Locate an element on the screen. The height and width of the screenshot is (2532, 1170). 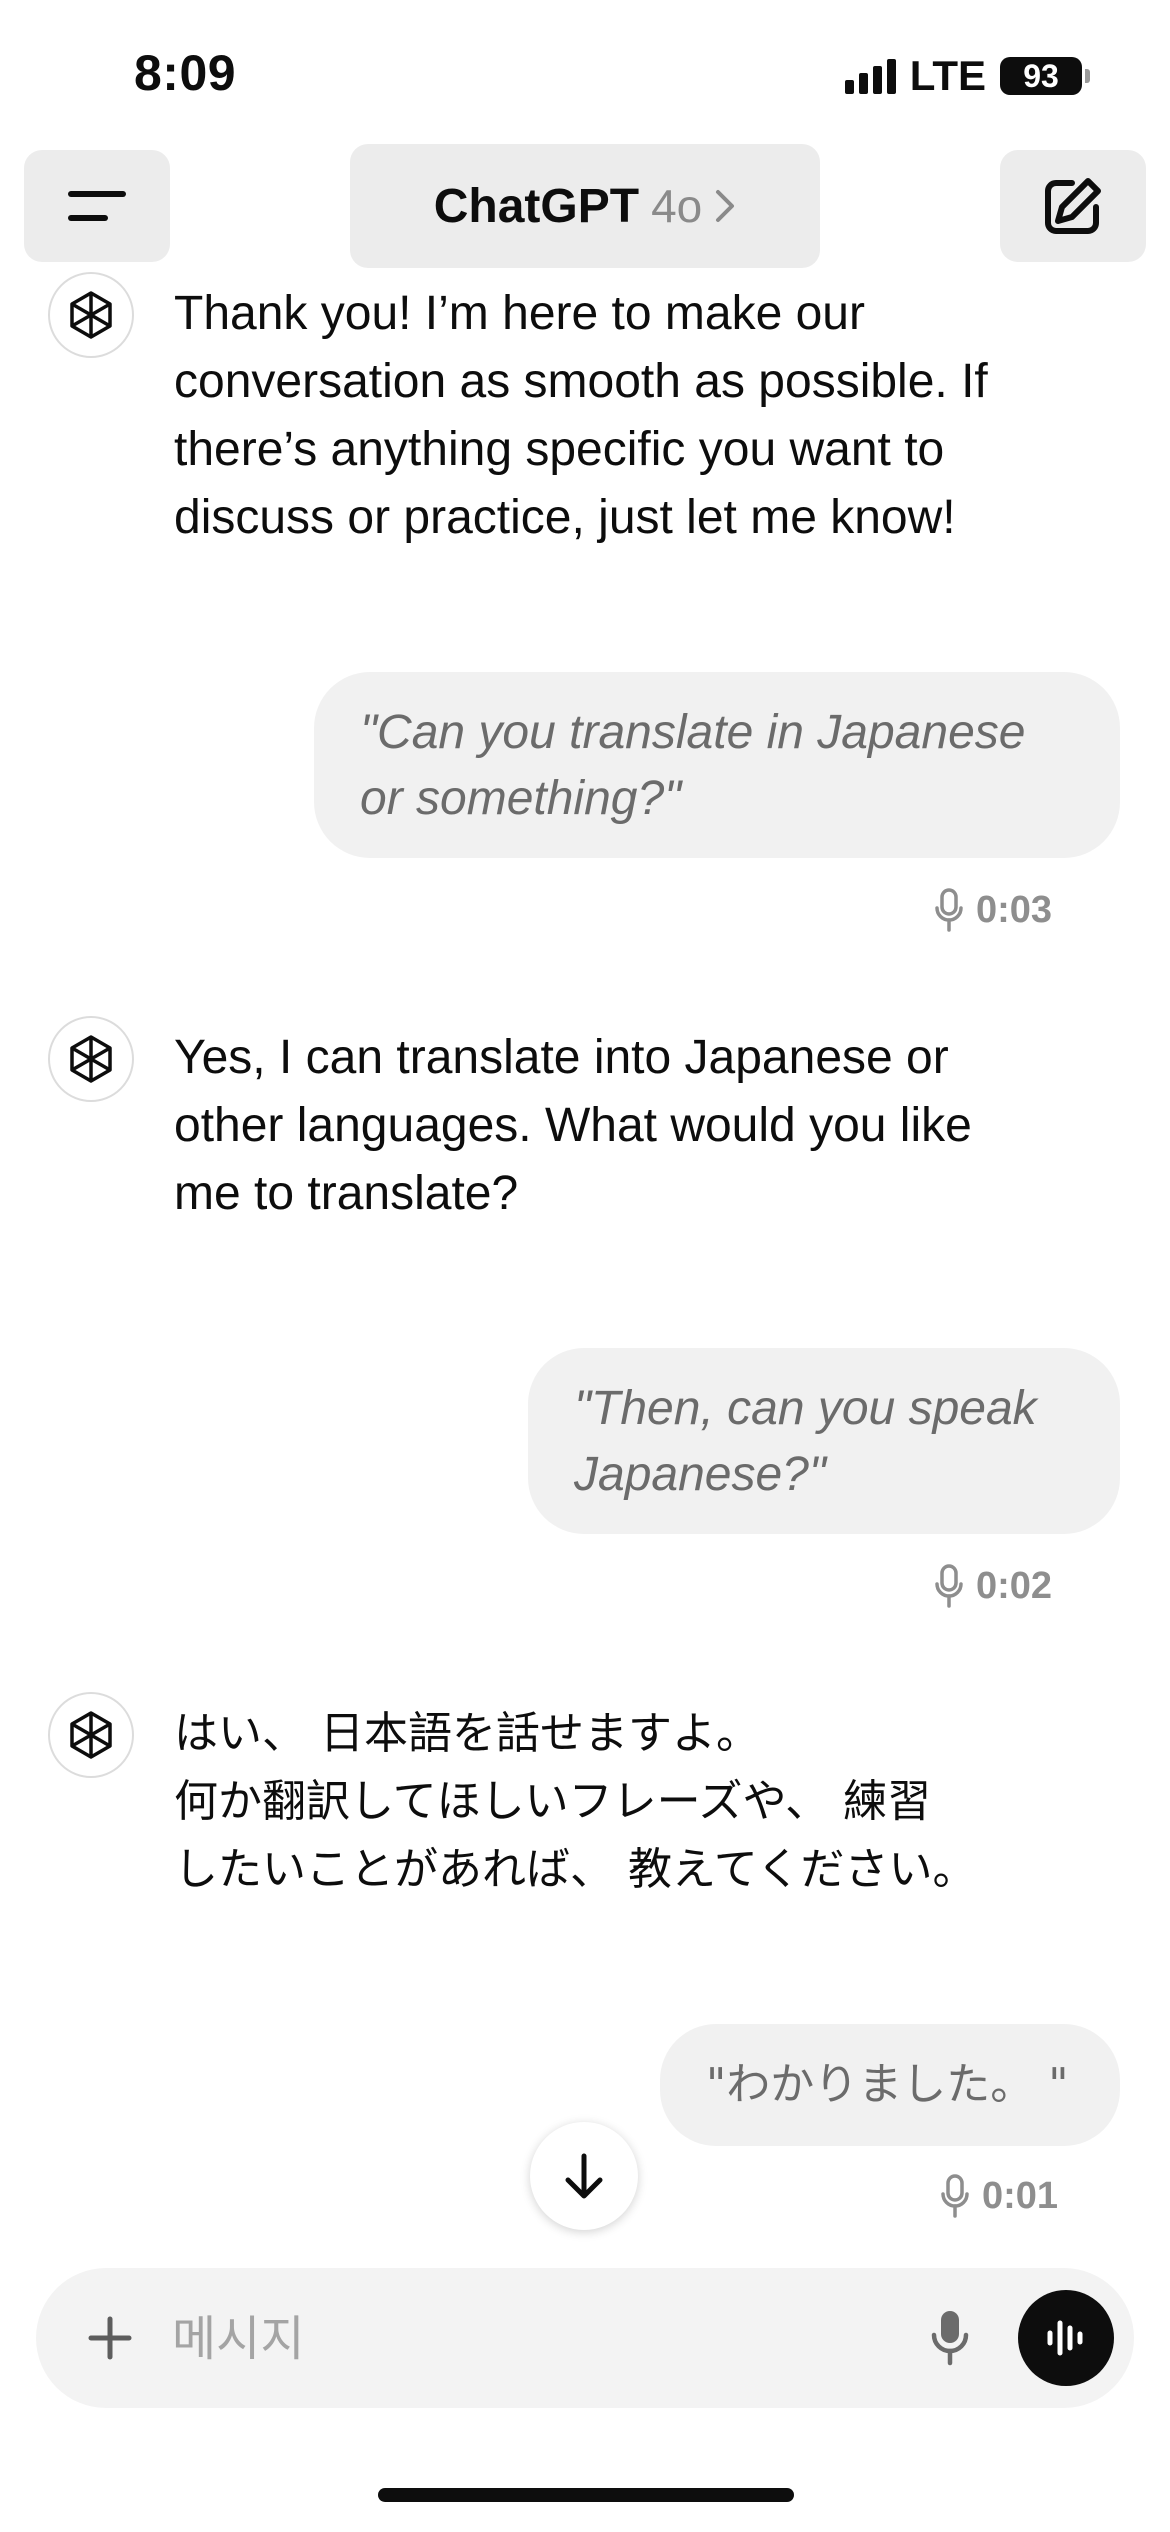
new-chat-icon is located at coordinates (1073, 206).